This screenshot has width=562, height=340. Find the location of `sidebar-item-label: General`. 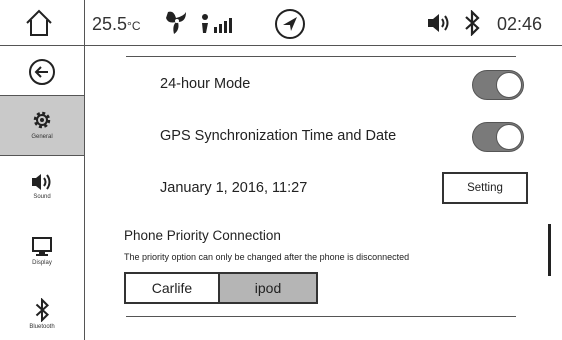

sidebar-item-label: General is located at coordinates (42, 137).